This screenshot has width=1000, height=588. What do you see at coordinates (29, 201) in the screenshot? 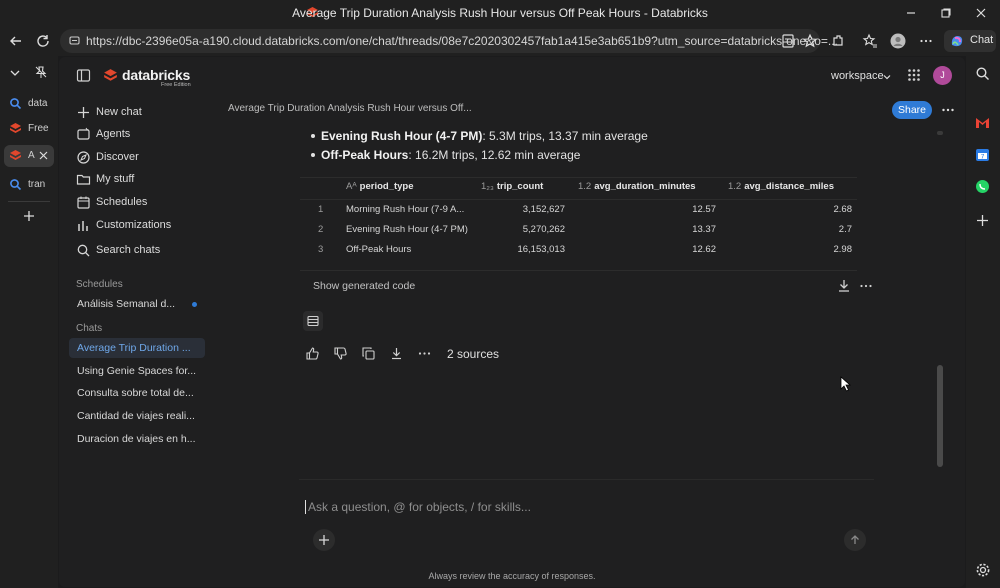
I see `tabs-divider` at bounding box center [29, 201].